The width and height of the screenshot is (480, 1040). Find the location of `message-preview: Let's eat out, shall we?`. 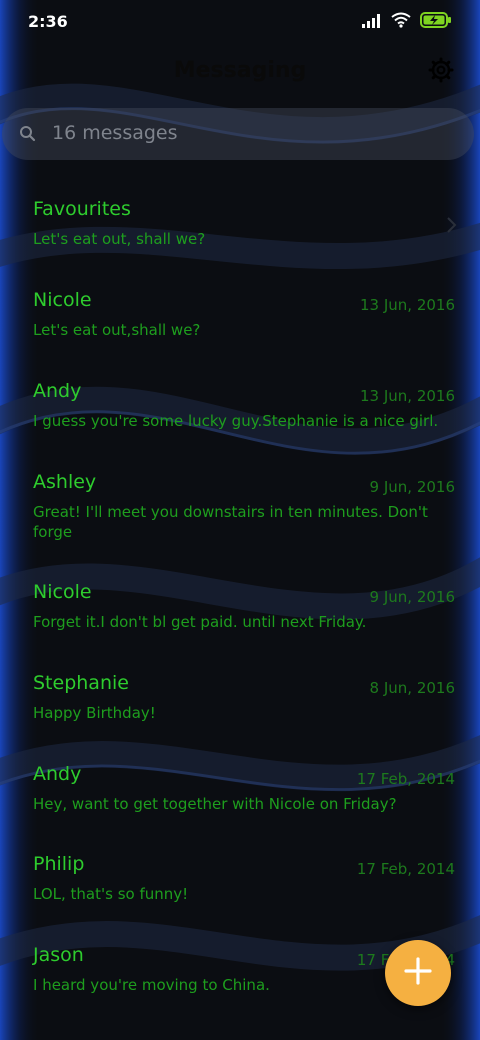

message-preview: Let's eat out, shall we? is located at coordinates (119, 239).